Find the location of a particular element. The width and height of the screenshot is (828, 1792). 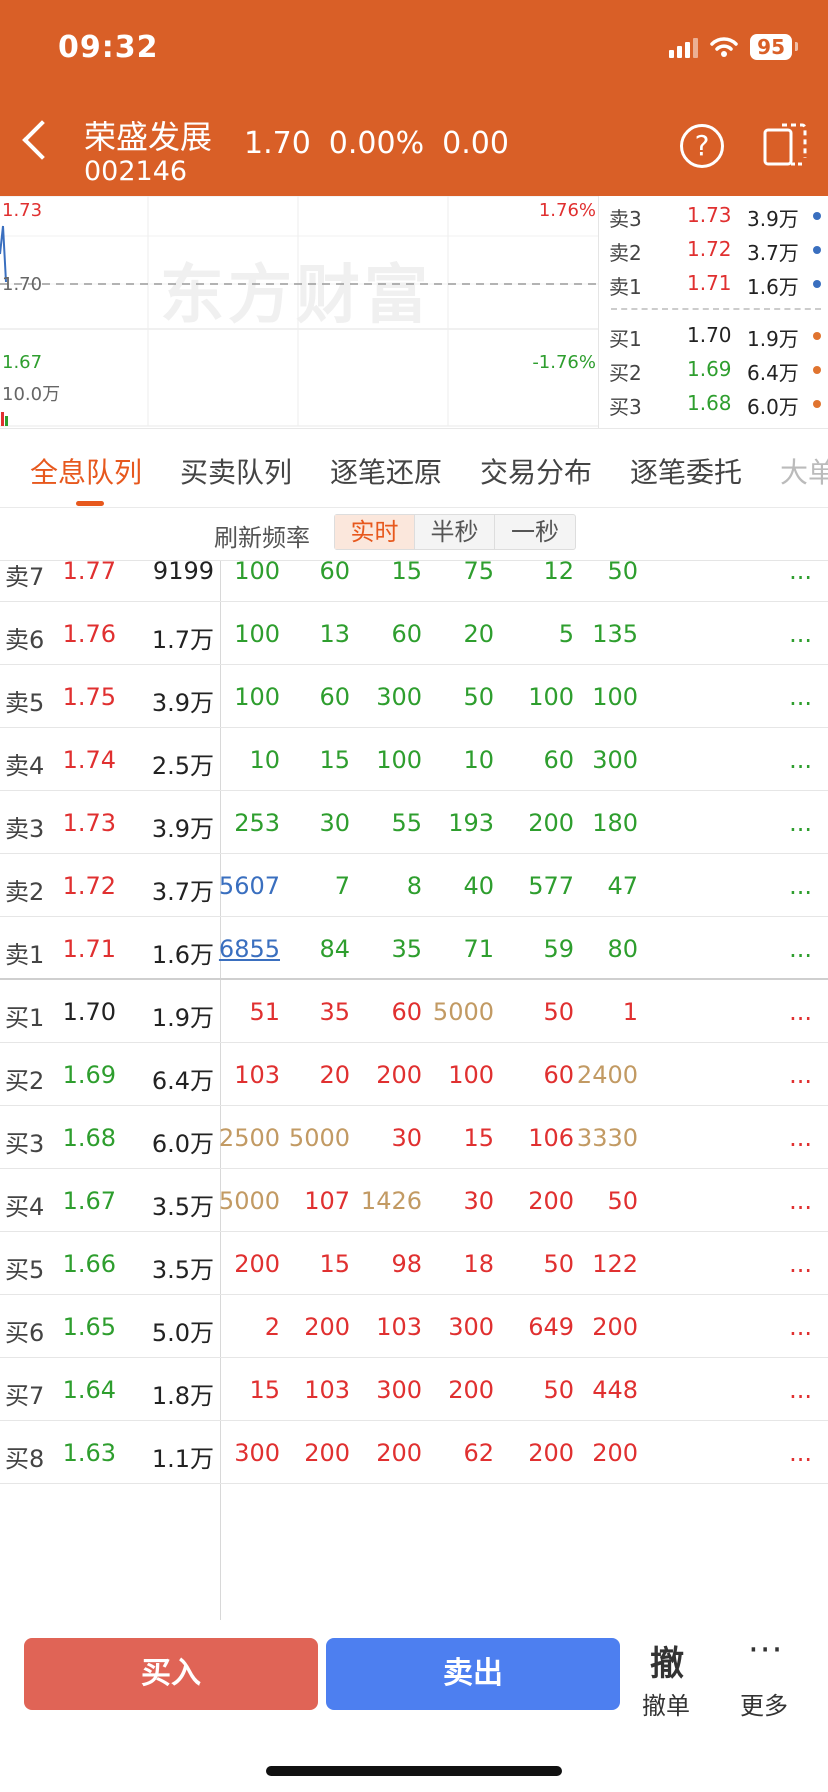

bid-row: 买2 1.69 6.4万 is located at coordinates (713, 369).